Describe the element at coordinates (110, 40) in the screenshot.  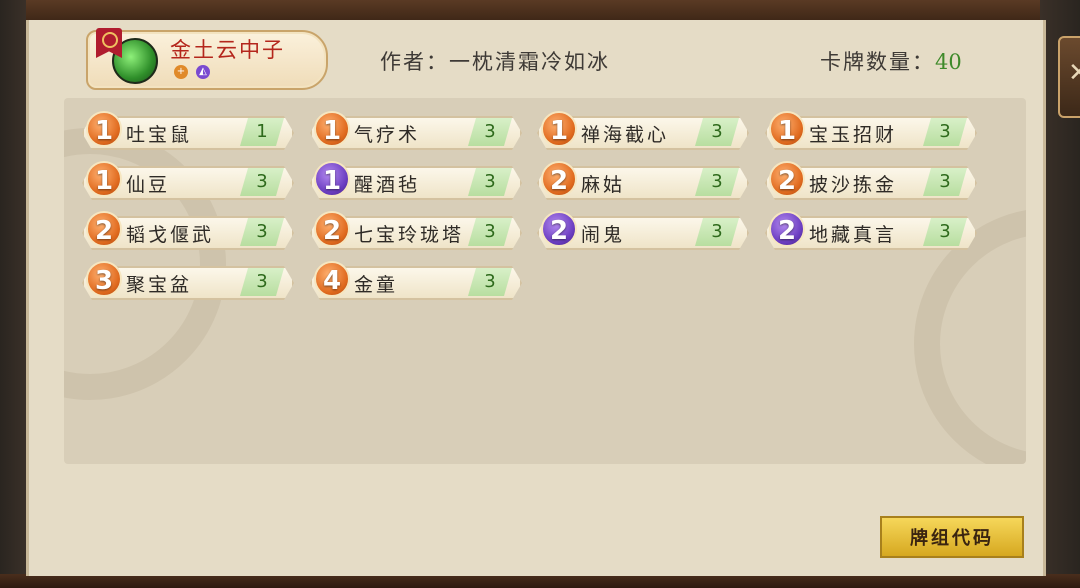
I see `link-icon` at that location.